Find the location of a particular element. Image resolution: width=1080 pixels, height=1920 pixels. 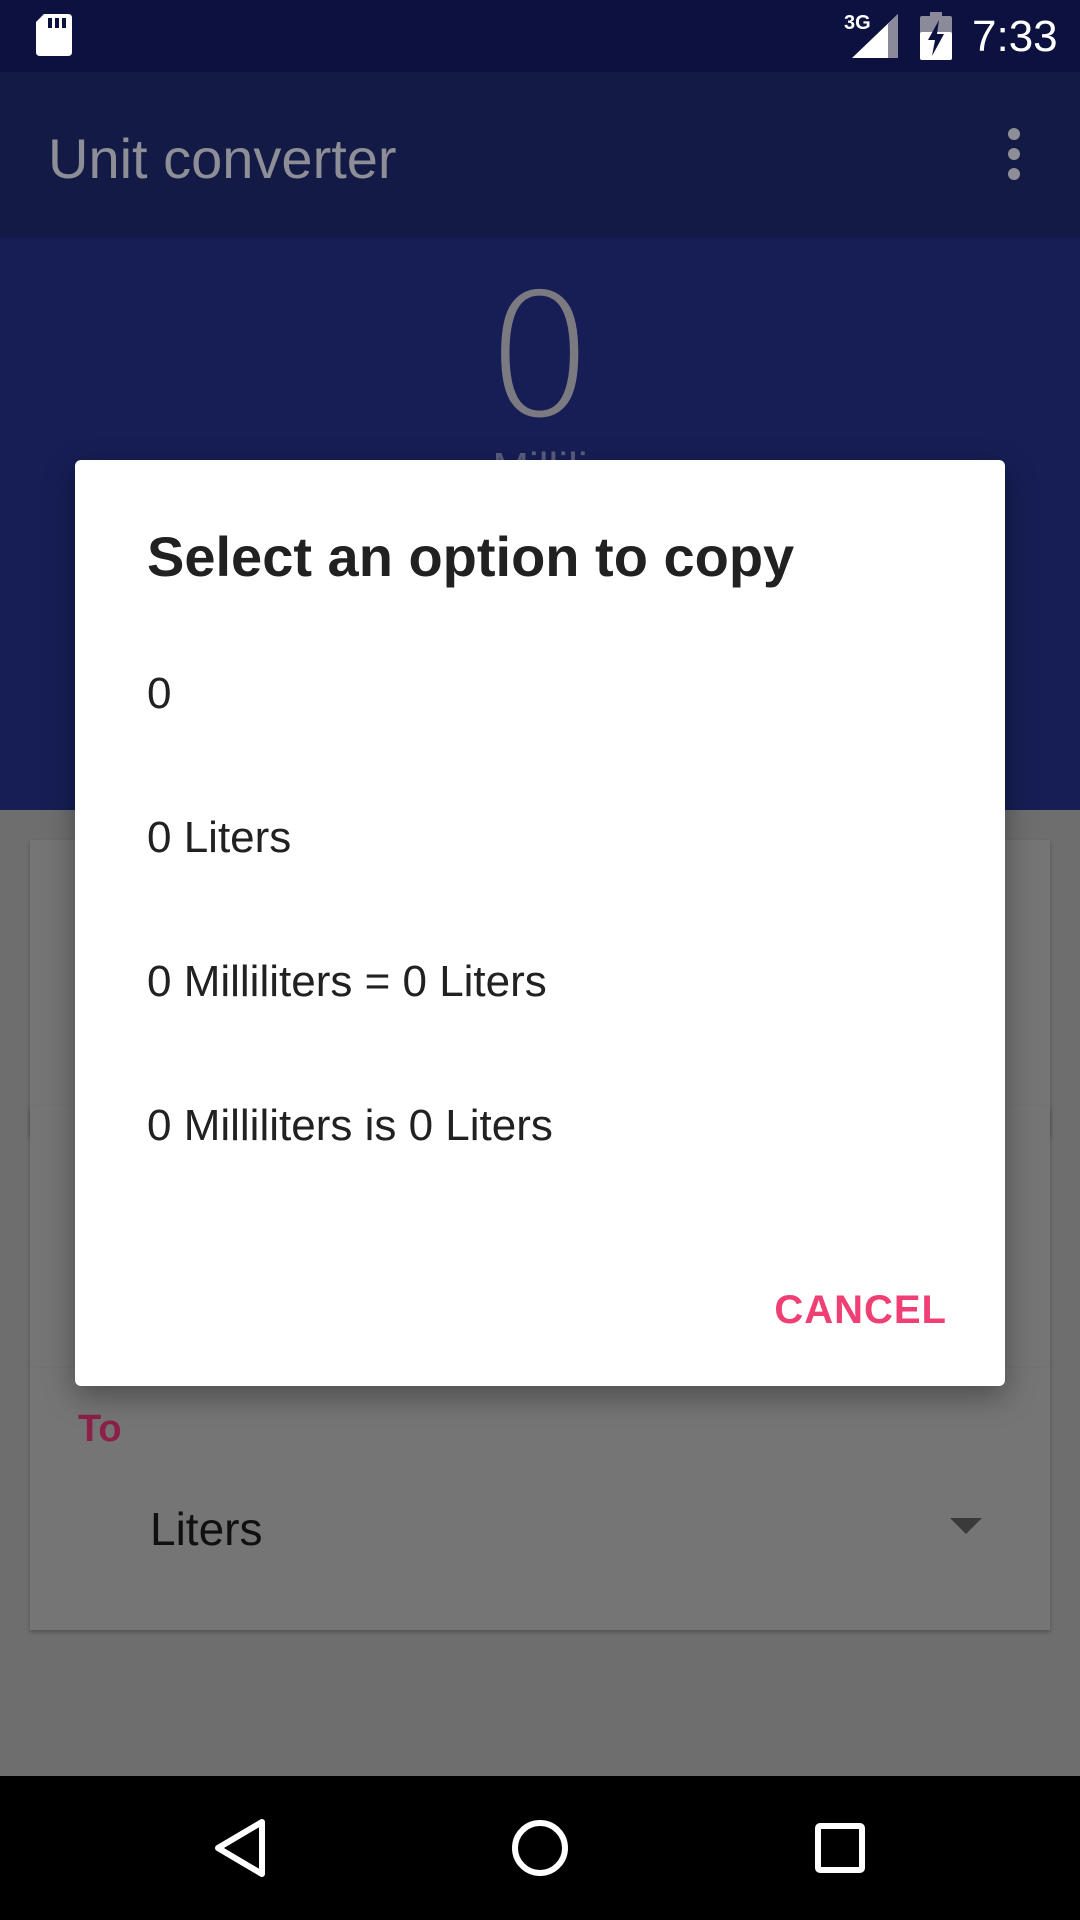

navigation-bar is located at coordinates (540, 1848).